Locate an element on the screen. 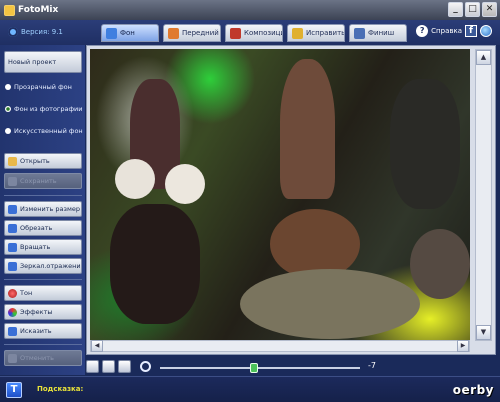 The image size is (500, 402). button-label: Изменить размер is located at coordinates (50, 209).